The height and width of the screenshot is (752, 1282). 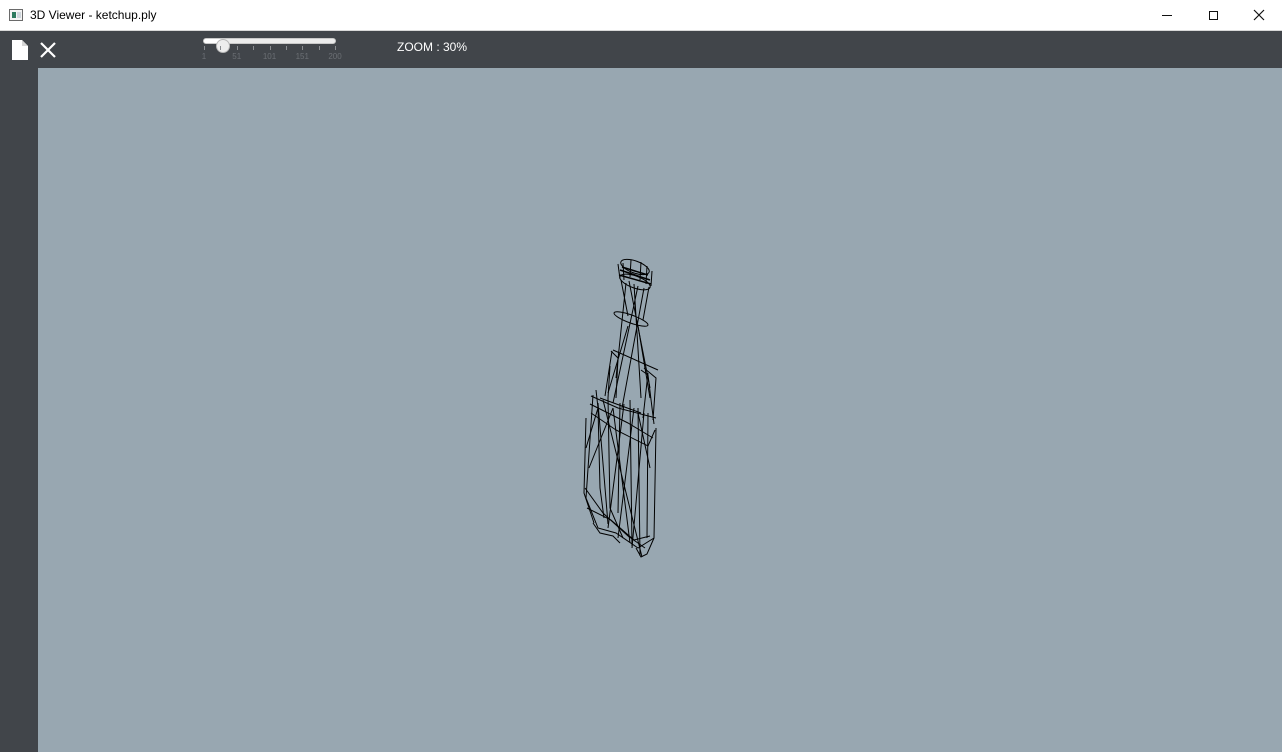 What do you see at coordinates (302, 56) in the screenshot?
I see `zoom-slider-tick-label: 151` at bounding box center [302, 56].